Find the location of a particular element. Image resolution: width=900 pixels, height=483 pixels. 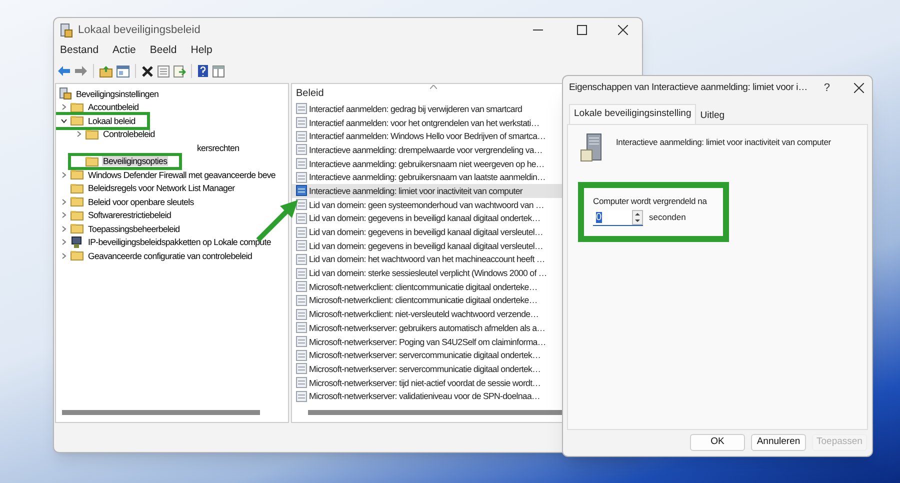

chevron-down-icon is located at coordinates (64, 121).